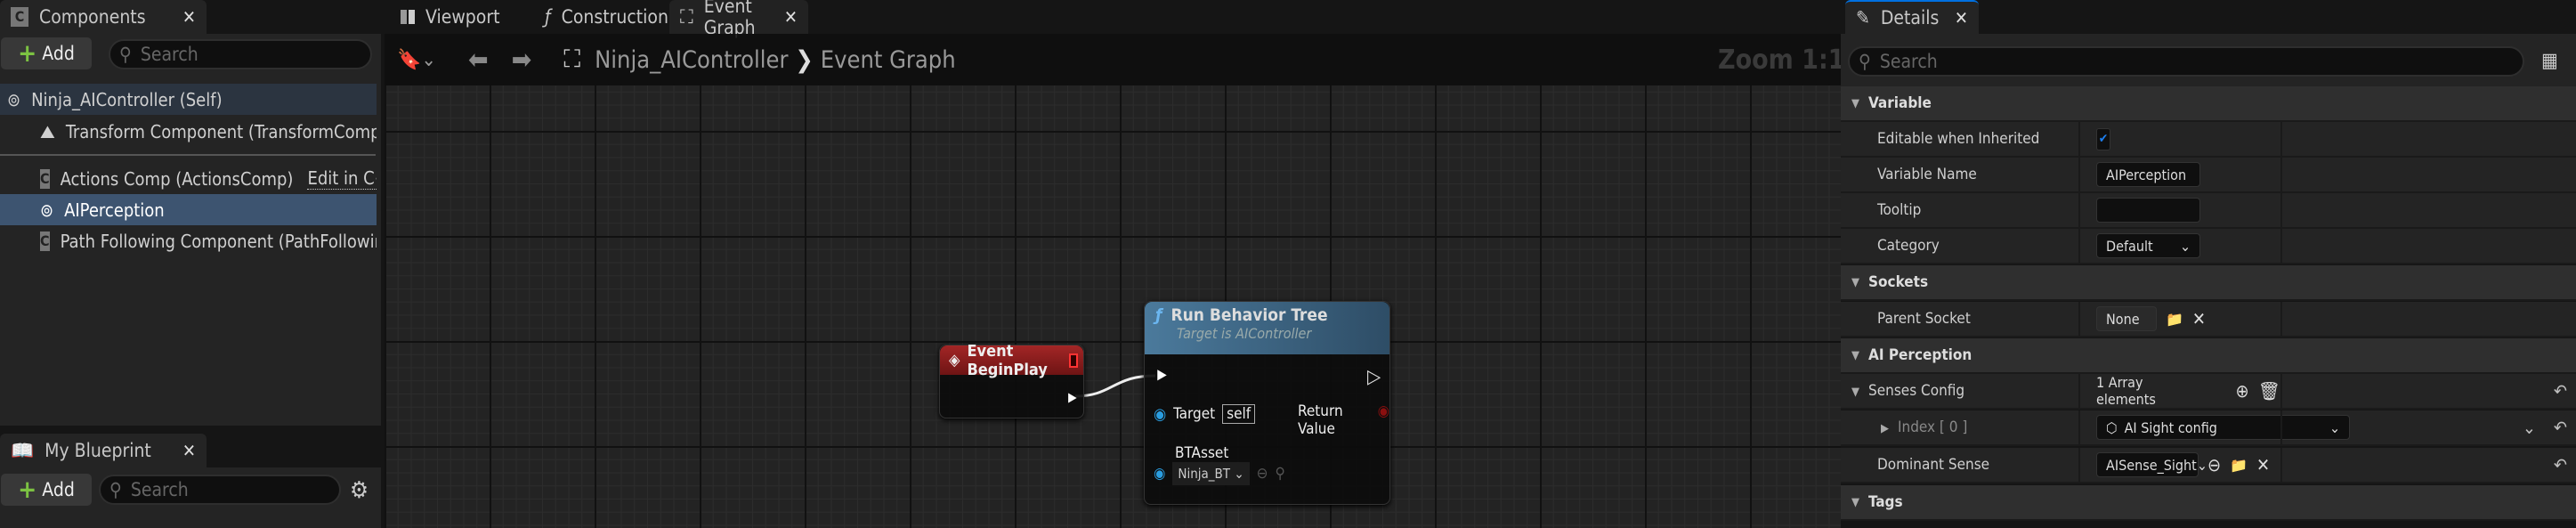 The width and height of the screenshot is (2576, 528). Describe the element at coordinates (1162, 377) in the screenshot. I see `exec-in-pin: ⯈` at that location.